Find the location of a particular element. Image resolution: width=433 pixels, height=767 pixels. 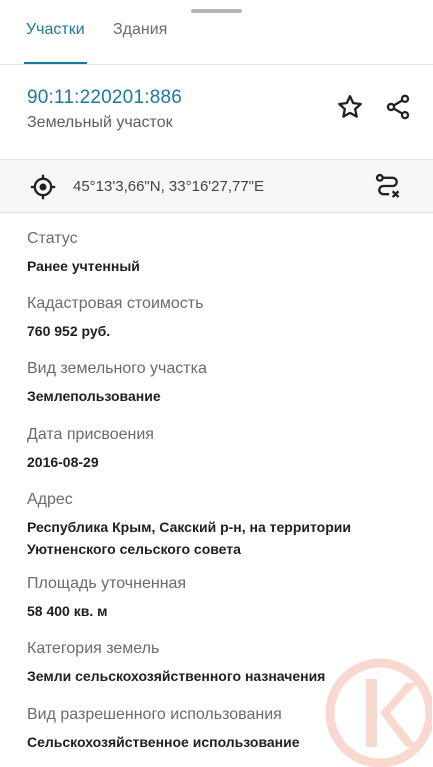

logo-watermark is located at coordinates (378, 712).